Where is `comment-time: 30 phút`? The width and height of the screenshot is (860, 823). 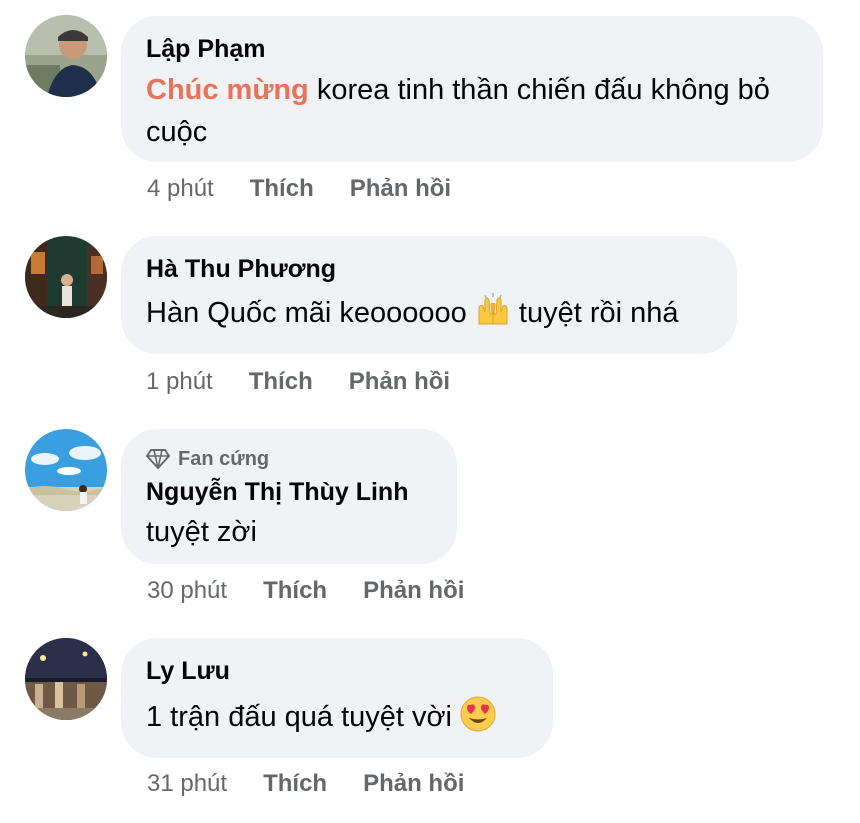
comment-time: 30 phút is located at coordinates (187, 591).